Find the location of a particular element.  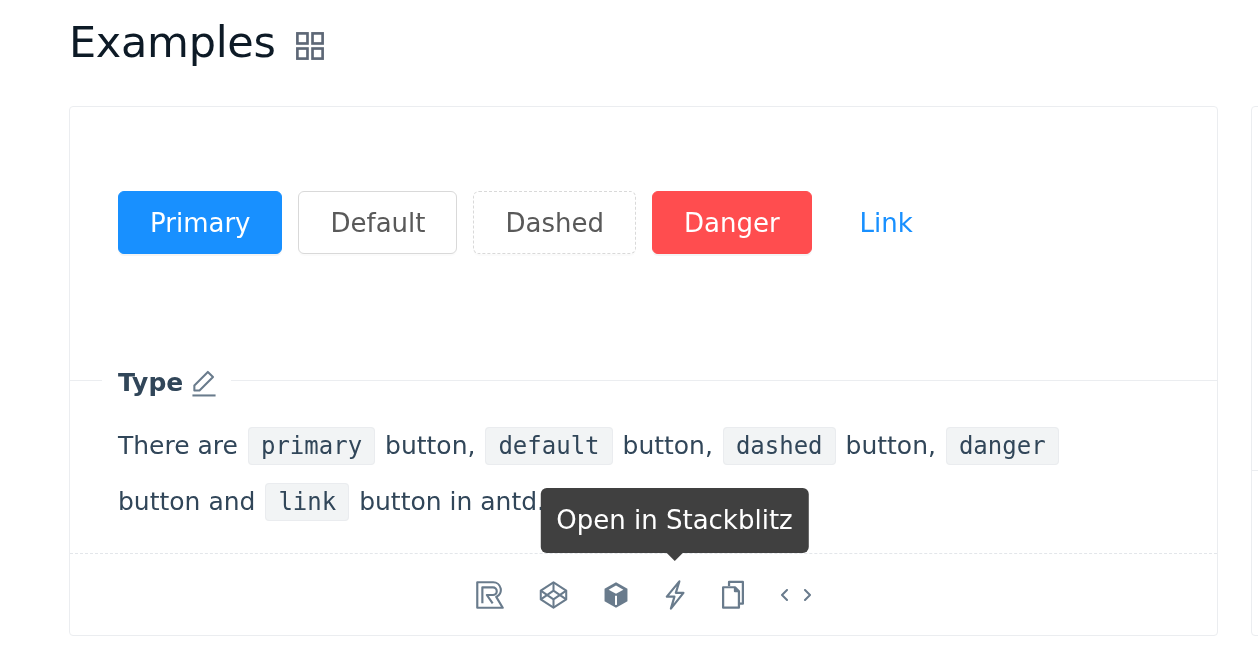

section-title: Type is located at coordinates (151, 383).